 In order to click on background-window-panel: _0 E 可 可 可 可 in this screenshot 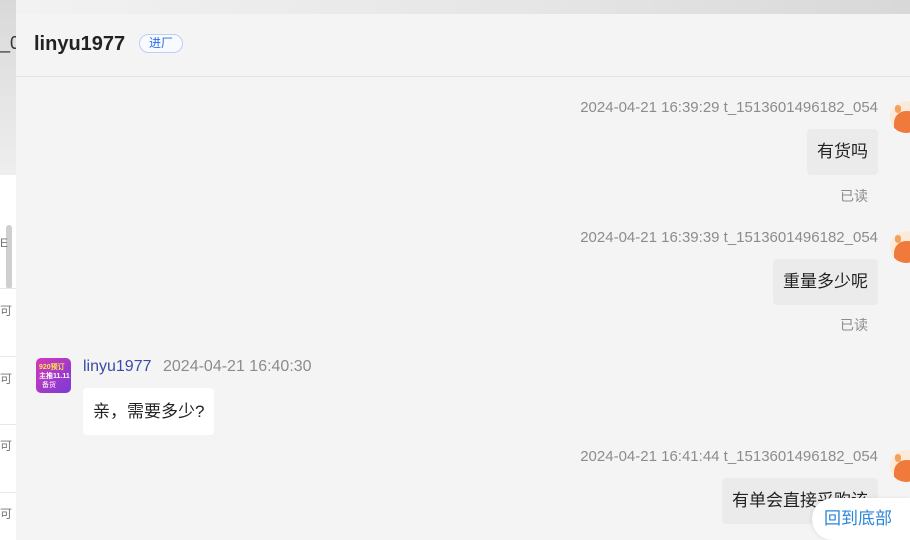, I will do `click(10, 270)`.